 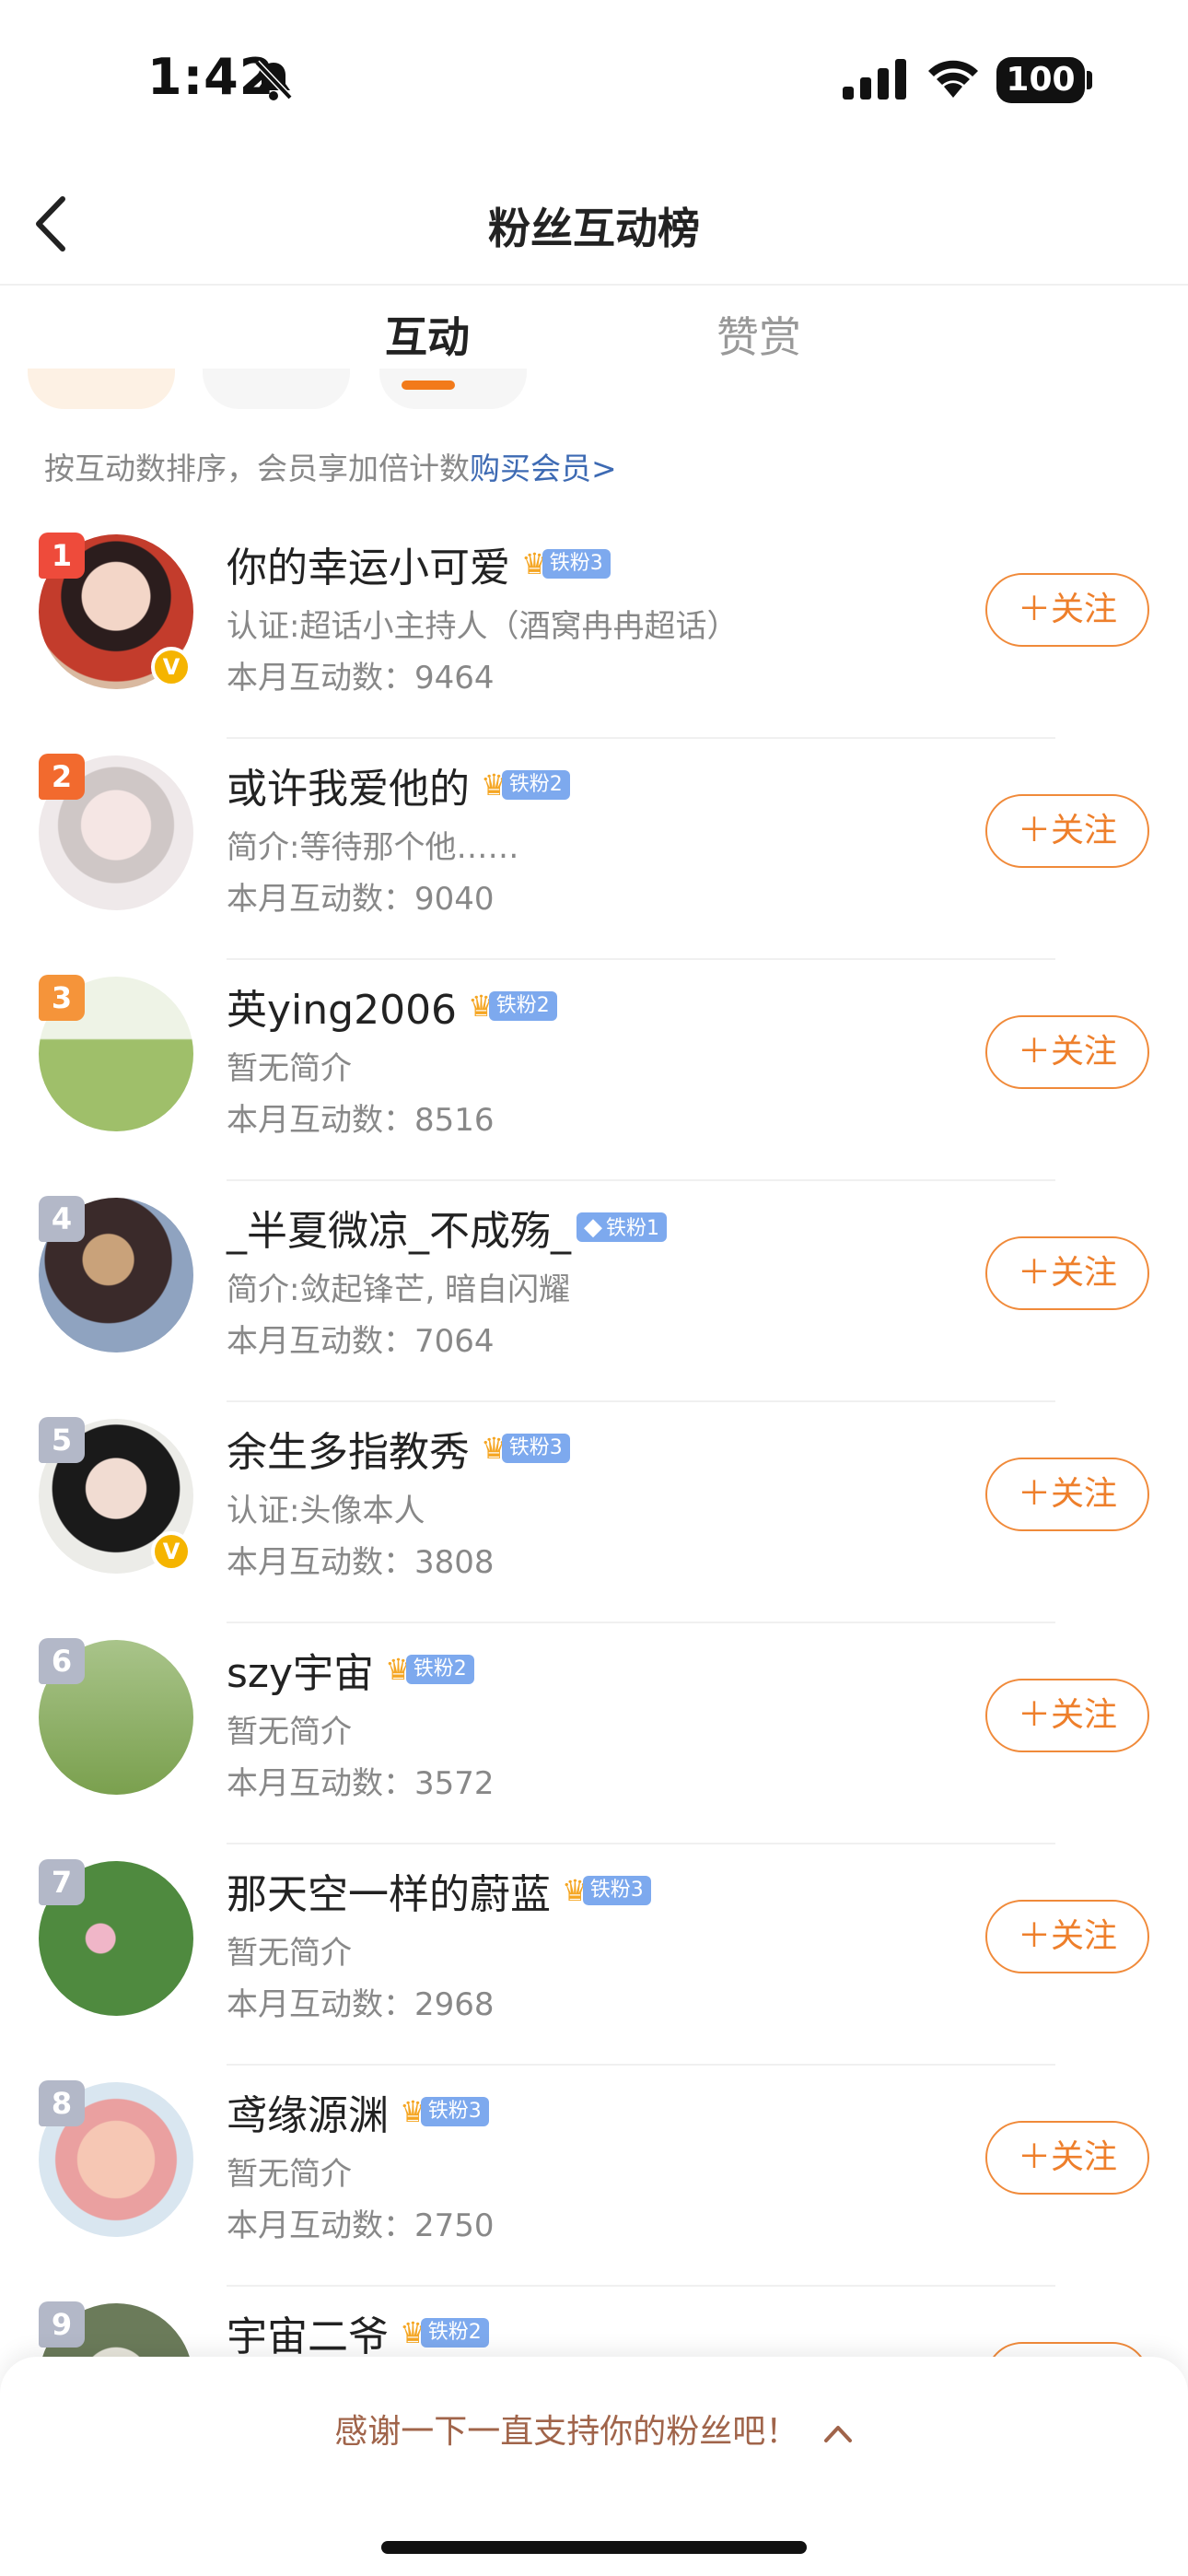 I want to click on interaction-count: 本月互动数：2750, so click(x=361, y=2225).